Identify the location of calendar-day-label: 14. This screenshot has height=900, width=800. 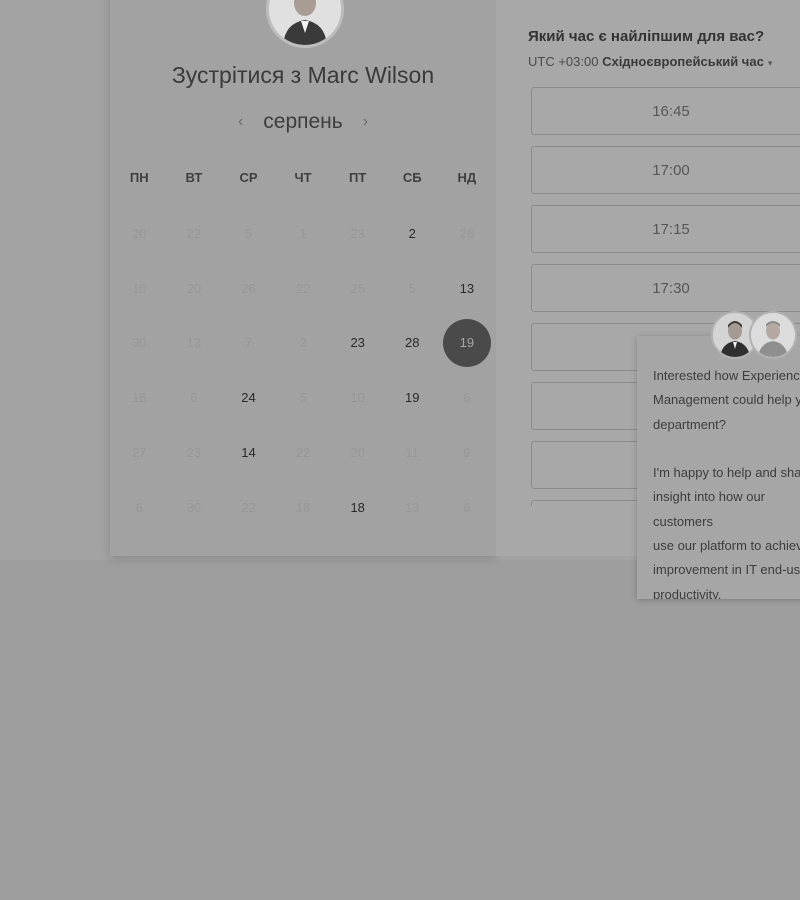
(248, 453).